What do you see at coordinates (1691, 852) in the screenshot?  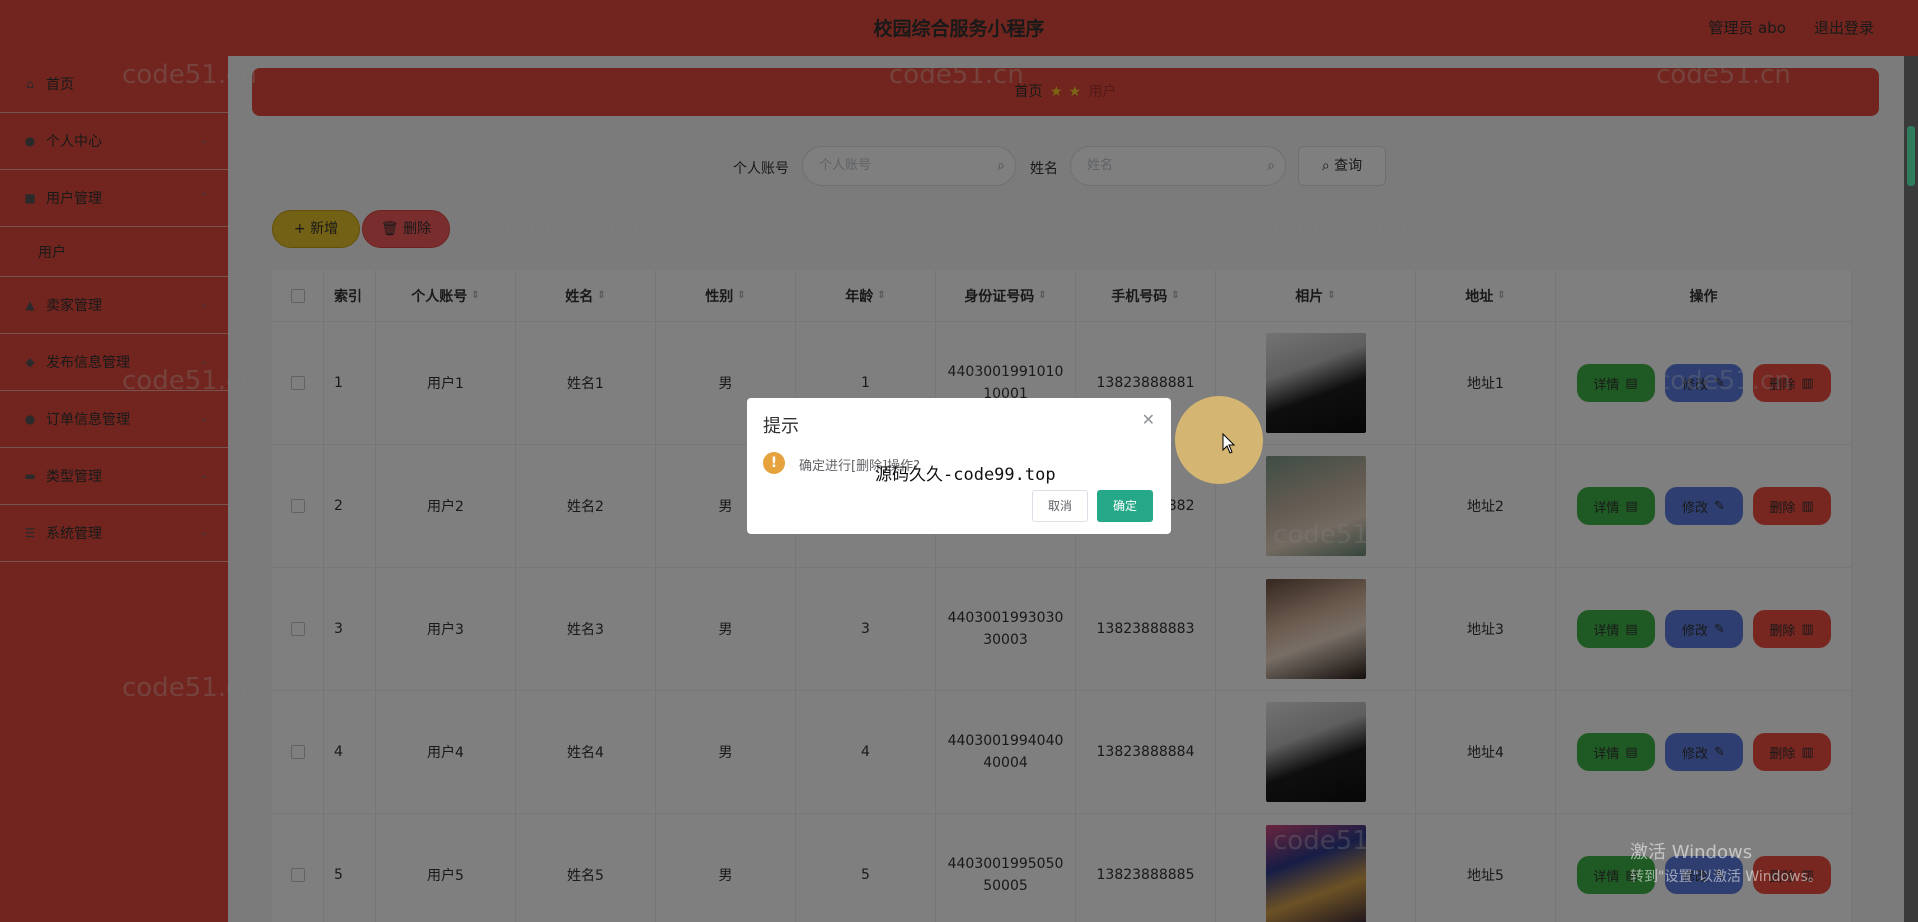 I see `windows-activation-title: 激活 Windows` at bounding box center [1691, 852].